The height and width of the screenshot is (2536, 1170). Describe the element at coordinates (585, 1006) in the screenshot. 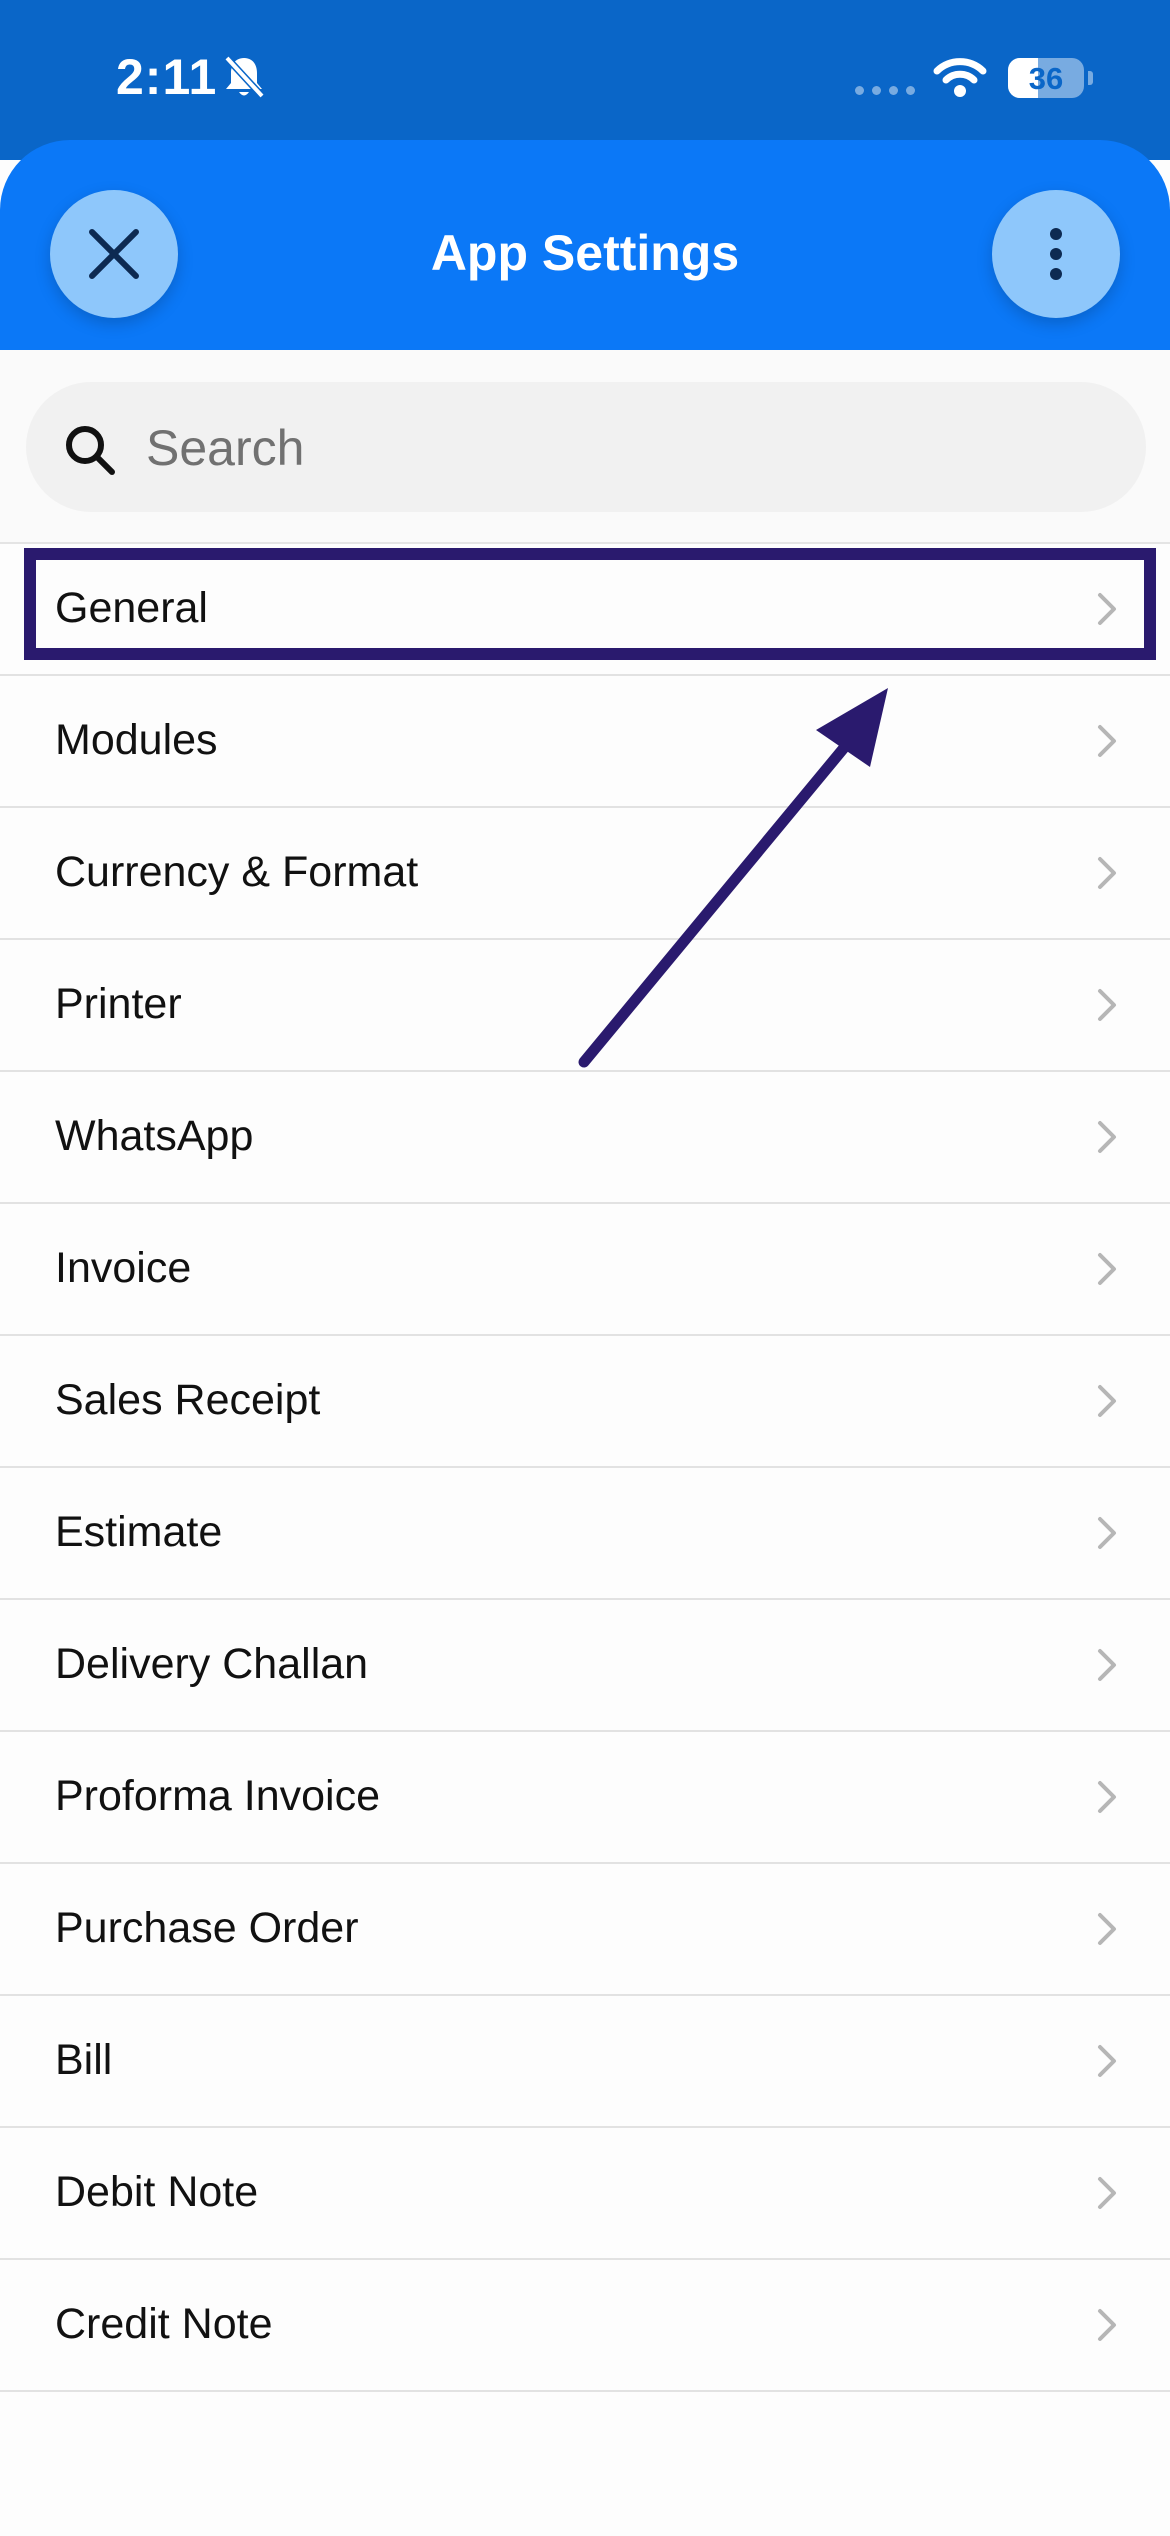

I see `settings-item-printer: Printer` at that location.